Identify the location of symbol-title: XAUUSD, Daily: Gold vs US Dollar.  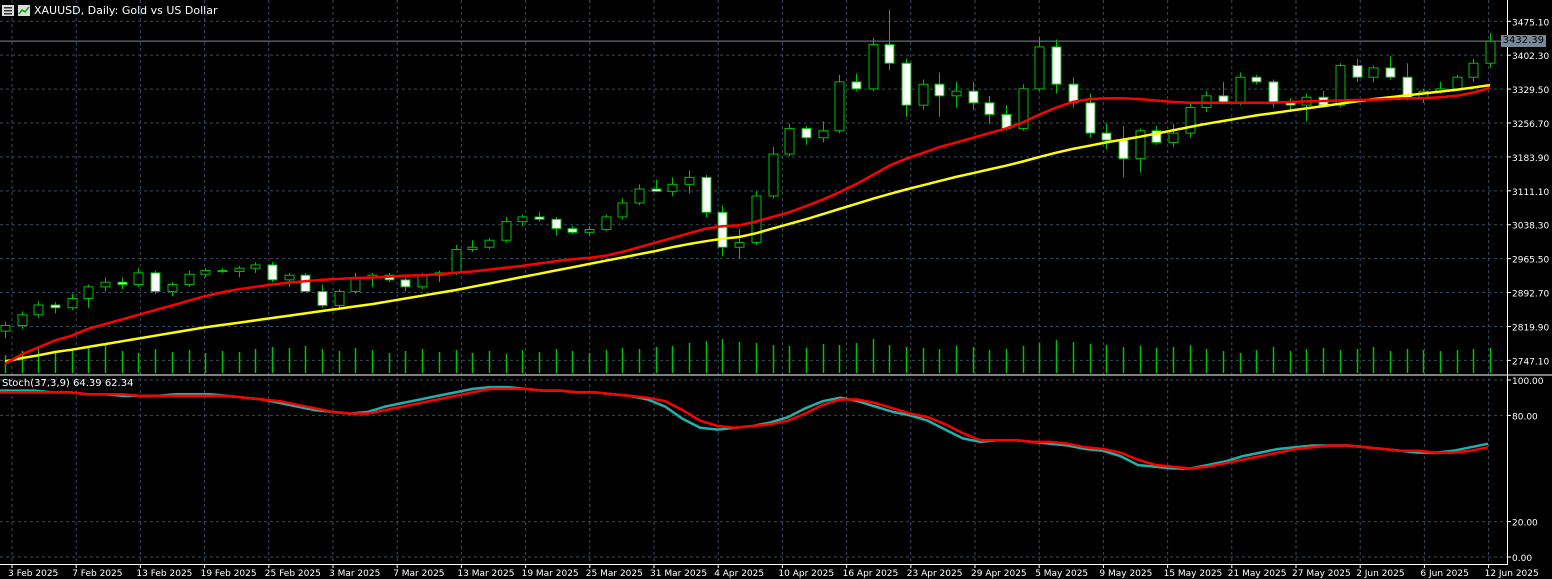
(126, 10).